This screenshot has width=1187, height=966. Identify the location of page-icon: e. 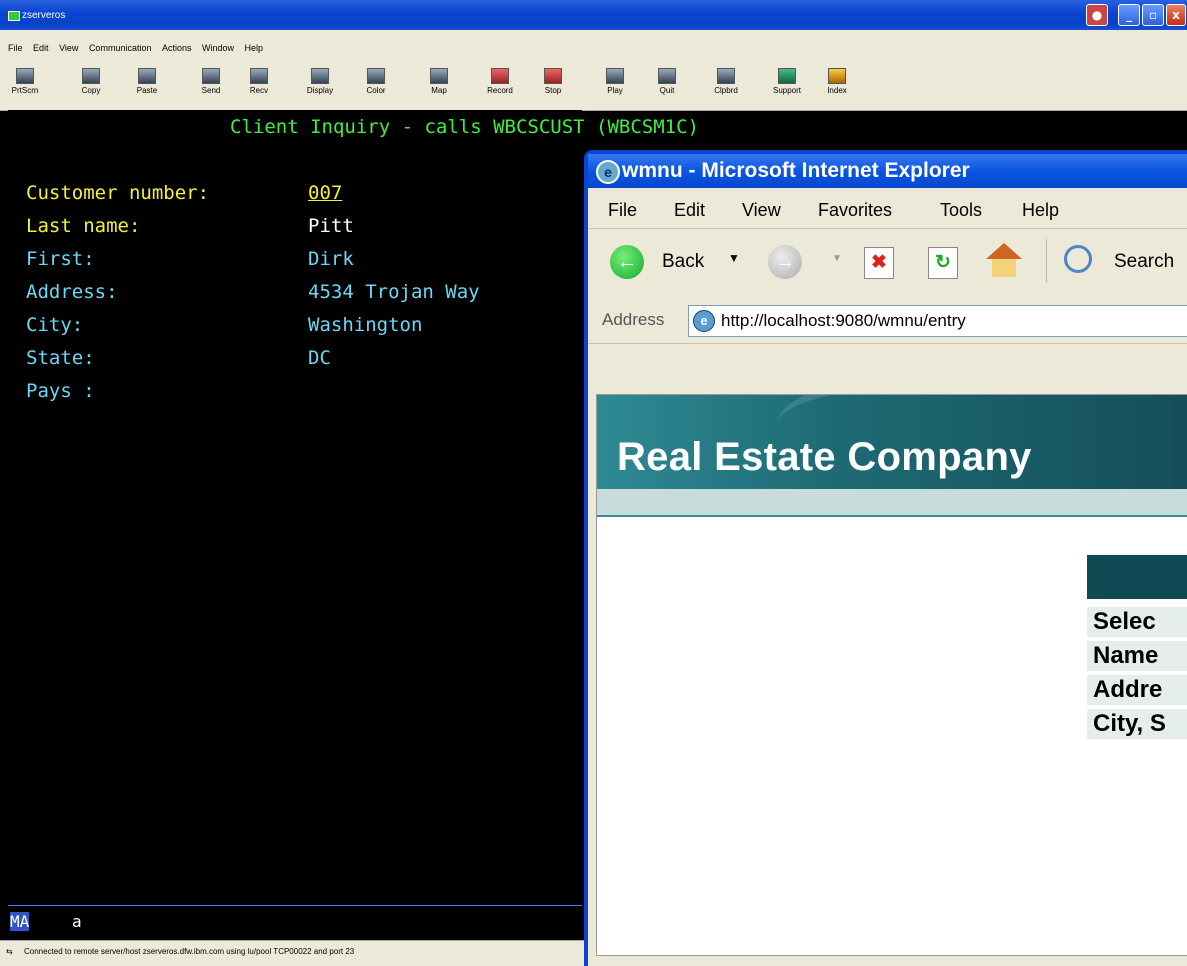
(704, 321).